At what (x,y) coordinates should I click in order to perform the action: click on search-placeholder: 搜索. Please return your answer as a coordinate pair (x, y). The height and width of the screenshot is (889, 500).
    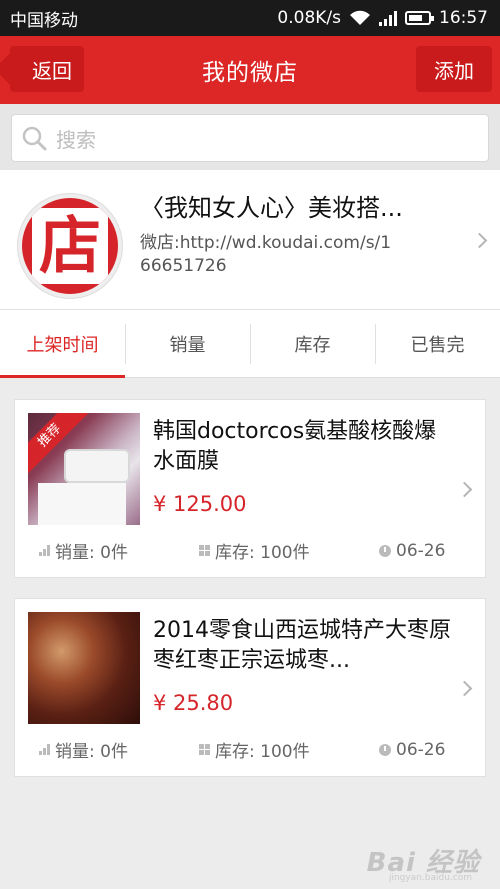
    Looking at the image, I should click on (76, 139).